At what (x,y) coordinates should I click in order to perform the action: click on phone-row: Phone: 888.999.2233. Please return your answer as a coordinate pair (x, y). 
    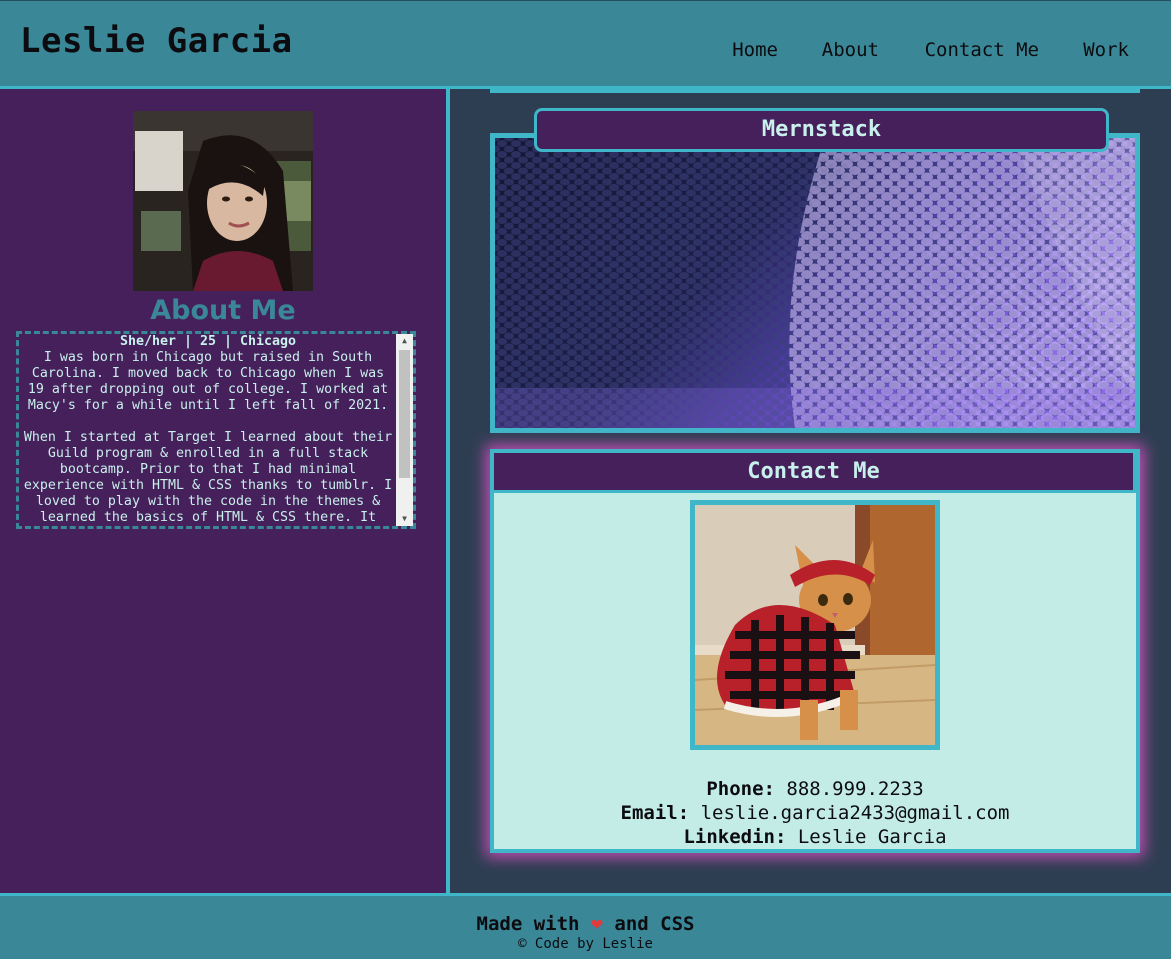
    Looking at the image, I should click on (815, 789).